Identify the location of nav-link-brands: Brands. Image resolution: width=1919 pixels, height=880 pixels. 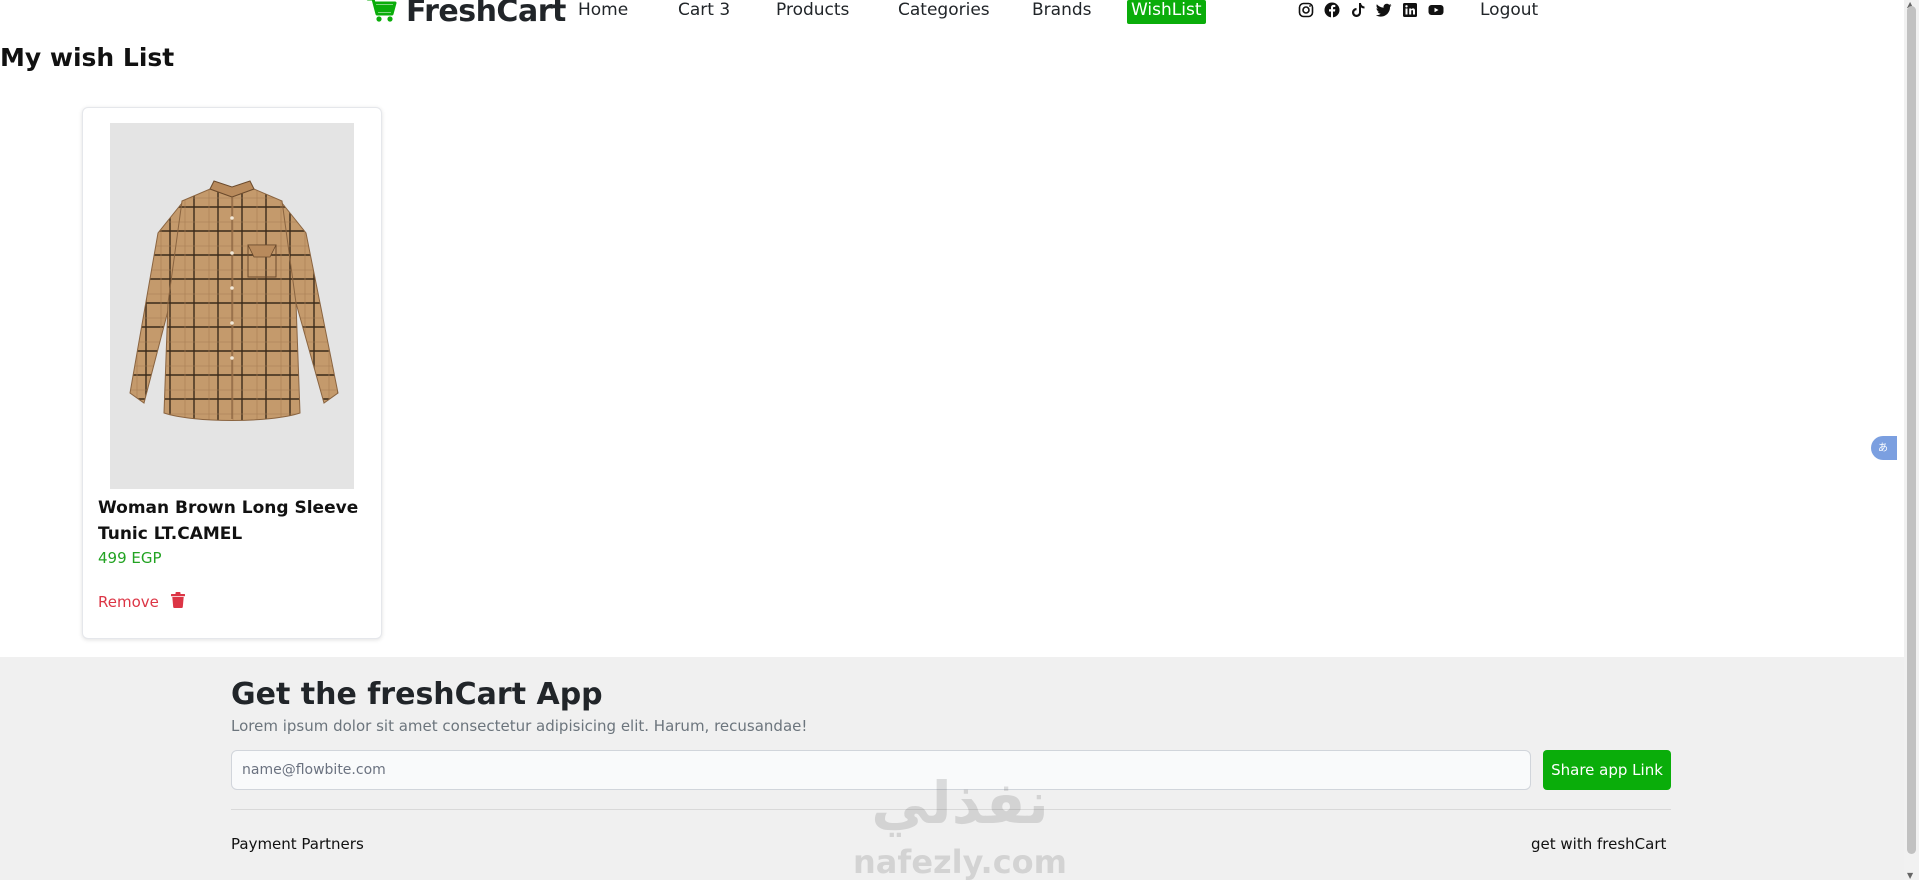
(1062, 12).